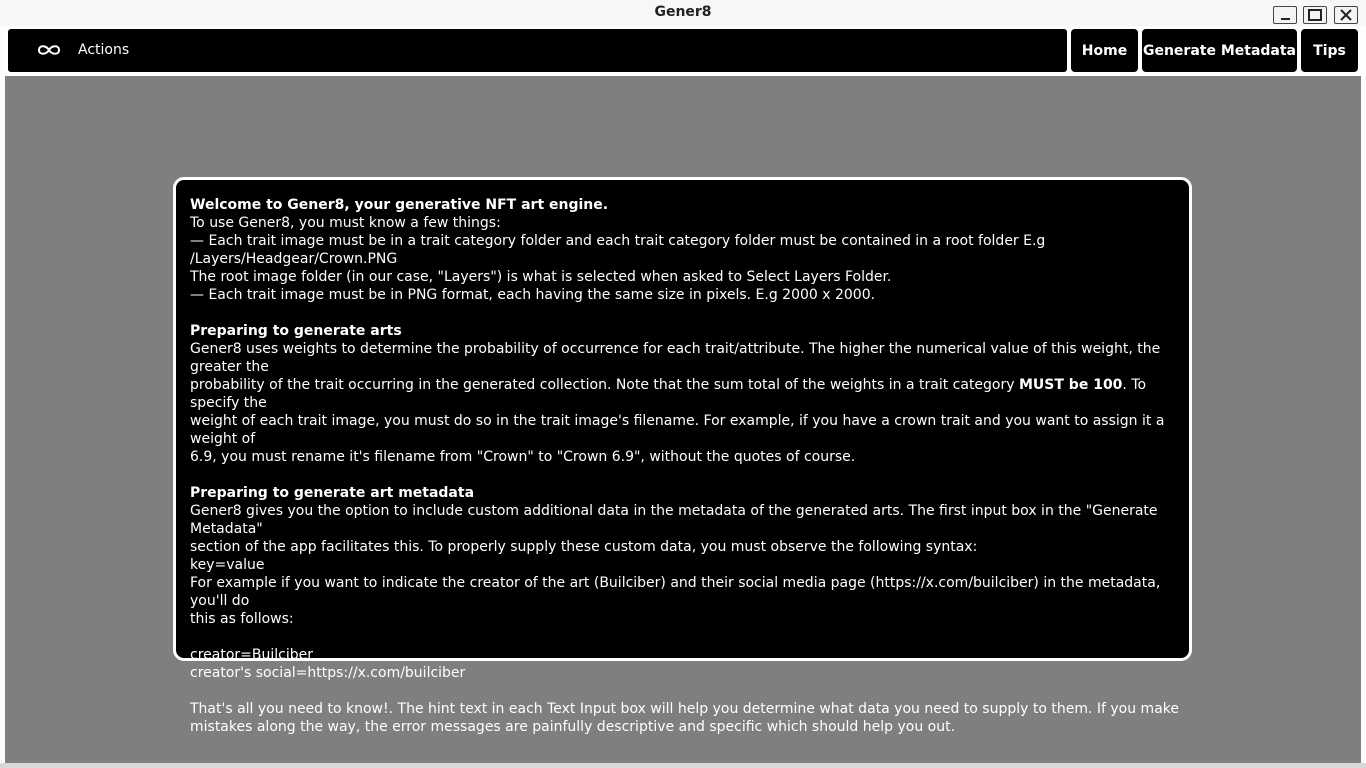 The width and height of the screenshot is (1366, 768). What do you see at coordinates (49, 50) in the screenshot?
I see `infinity-icon` at bounding box center [49, 50].